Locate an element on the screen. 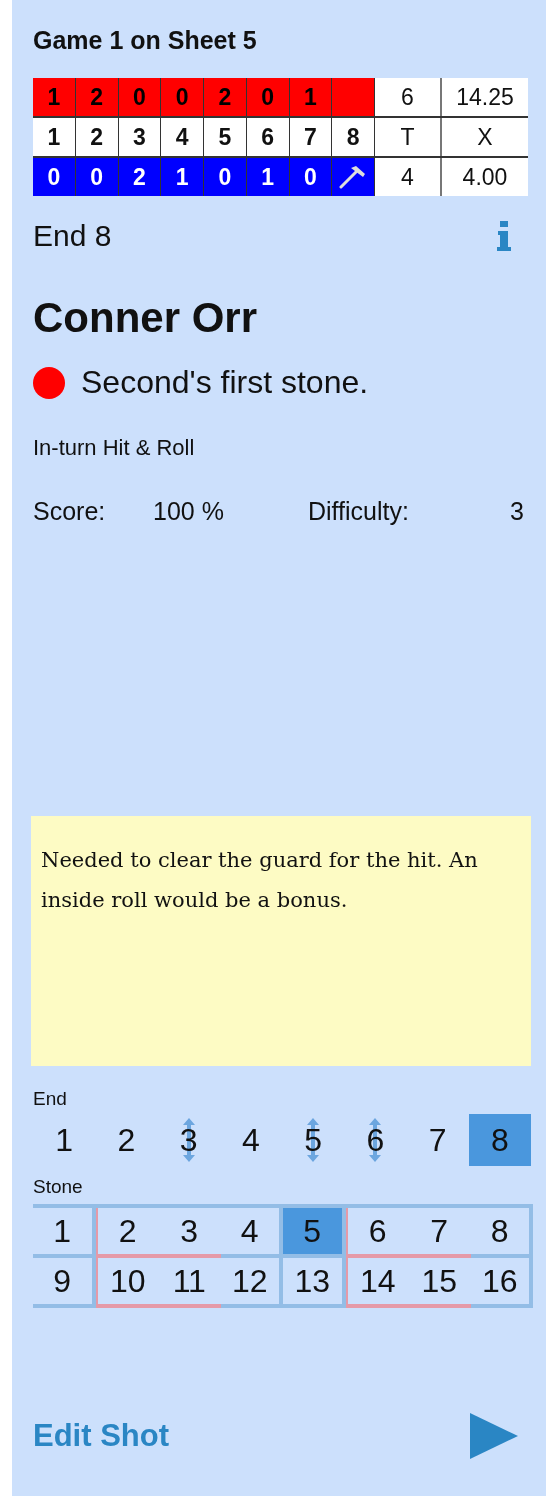 The width and height of the screenshot is (546, 1496). end-header-cell: 5 is located at coordinates (225, 137).